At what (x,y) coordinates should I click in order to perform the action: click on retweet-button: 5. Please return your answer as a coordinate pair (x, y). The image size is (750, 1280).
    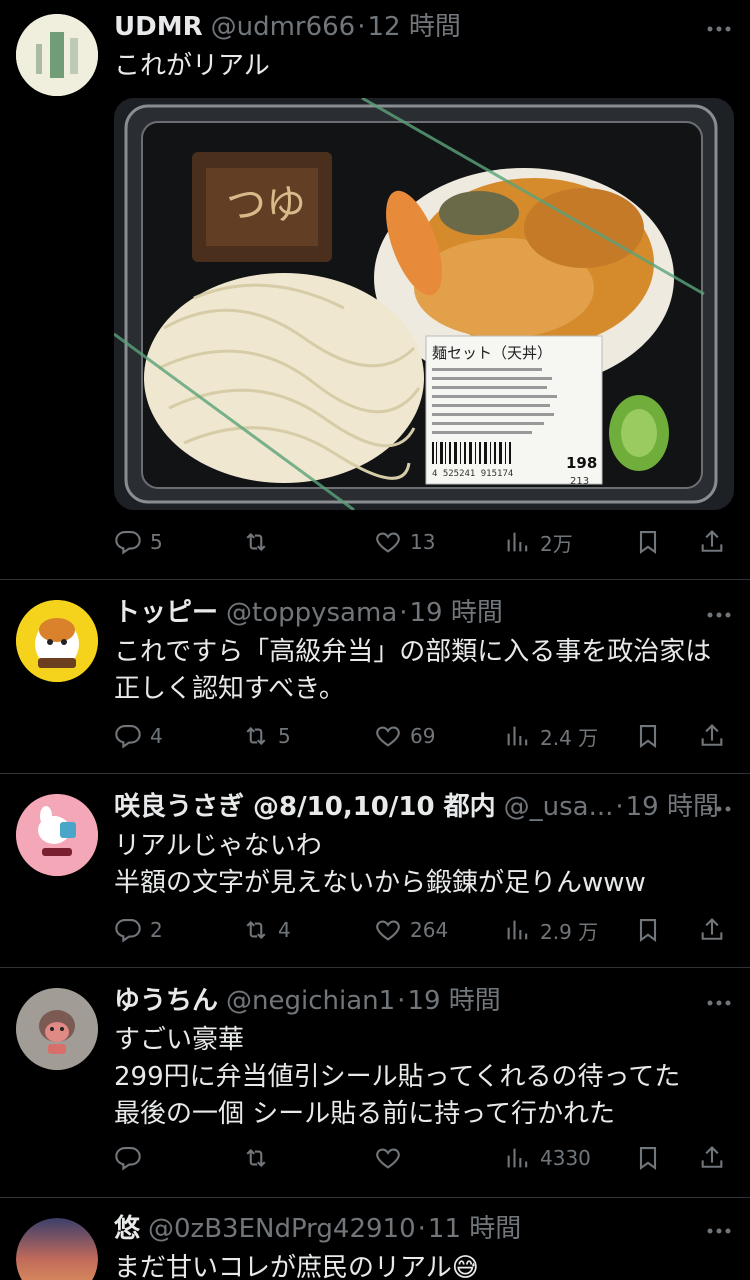
    Looking at the image, I should click on (266, 736).